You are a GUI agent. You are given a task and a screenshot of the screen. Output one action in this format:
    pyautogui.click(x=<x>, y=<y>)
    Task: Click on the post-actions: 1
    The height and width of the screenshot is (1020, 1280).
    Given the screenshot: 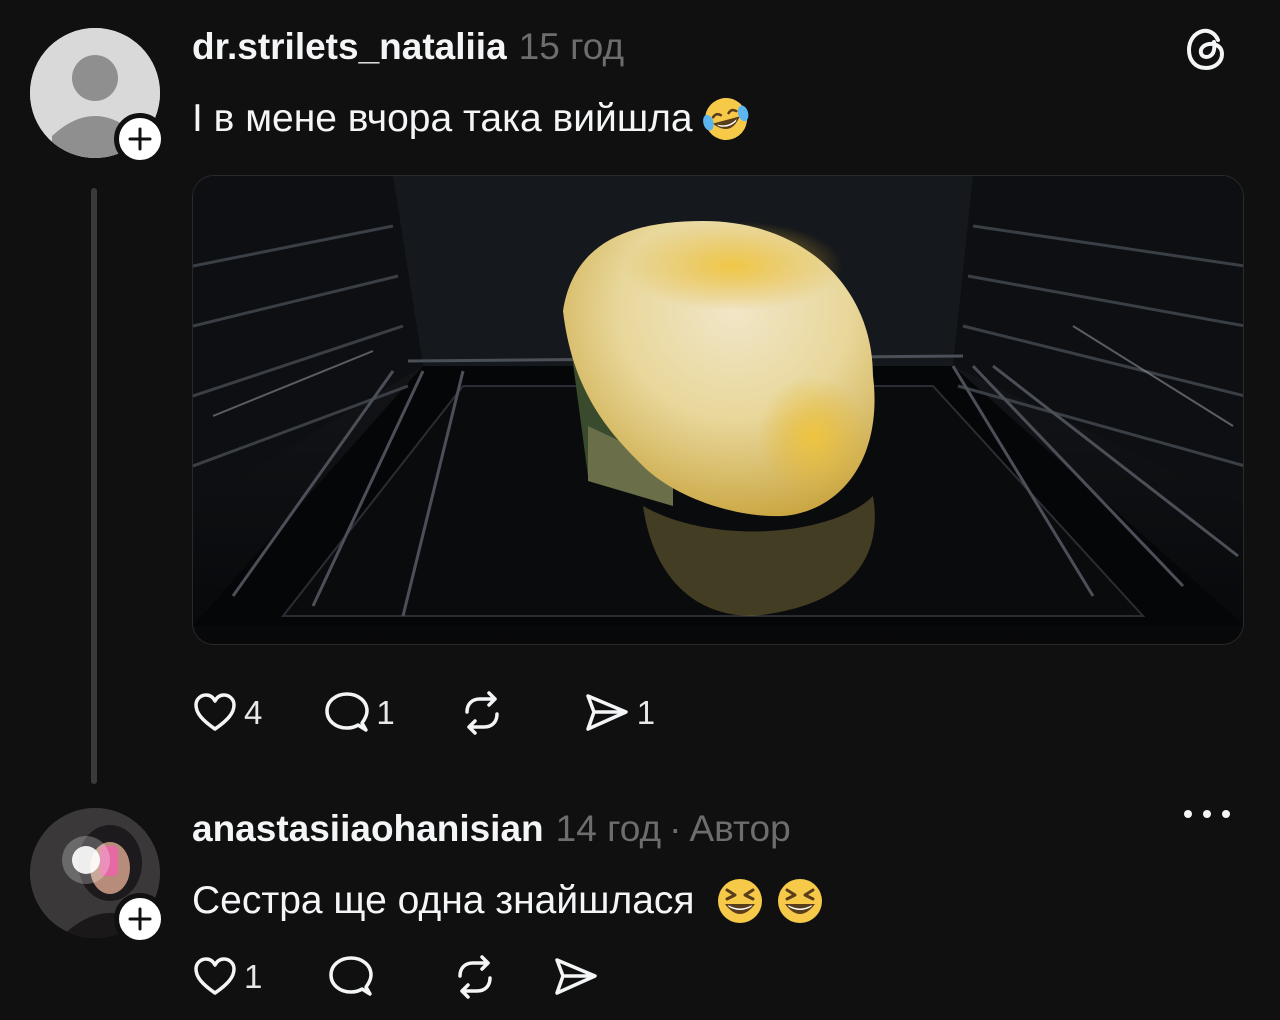 What is the action you would take?
    pyautogui.click(x=396, y=977)
    